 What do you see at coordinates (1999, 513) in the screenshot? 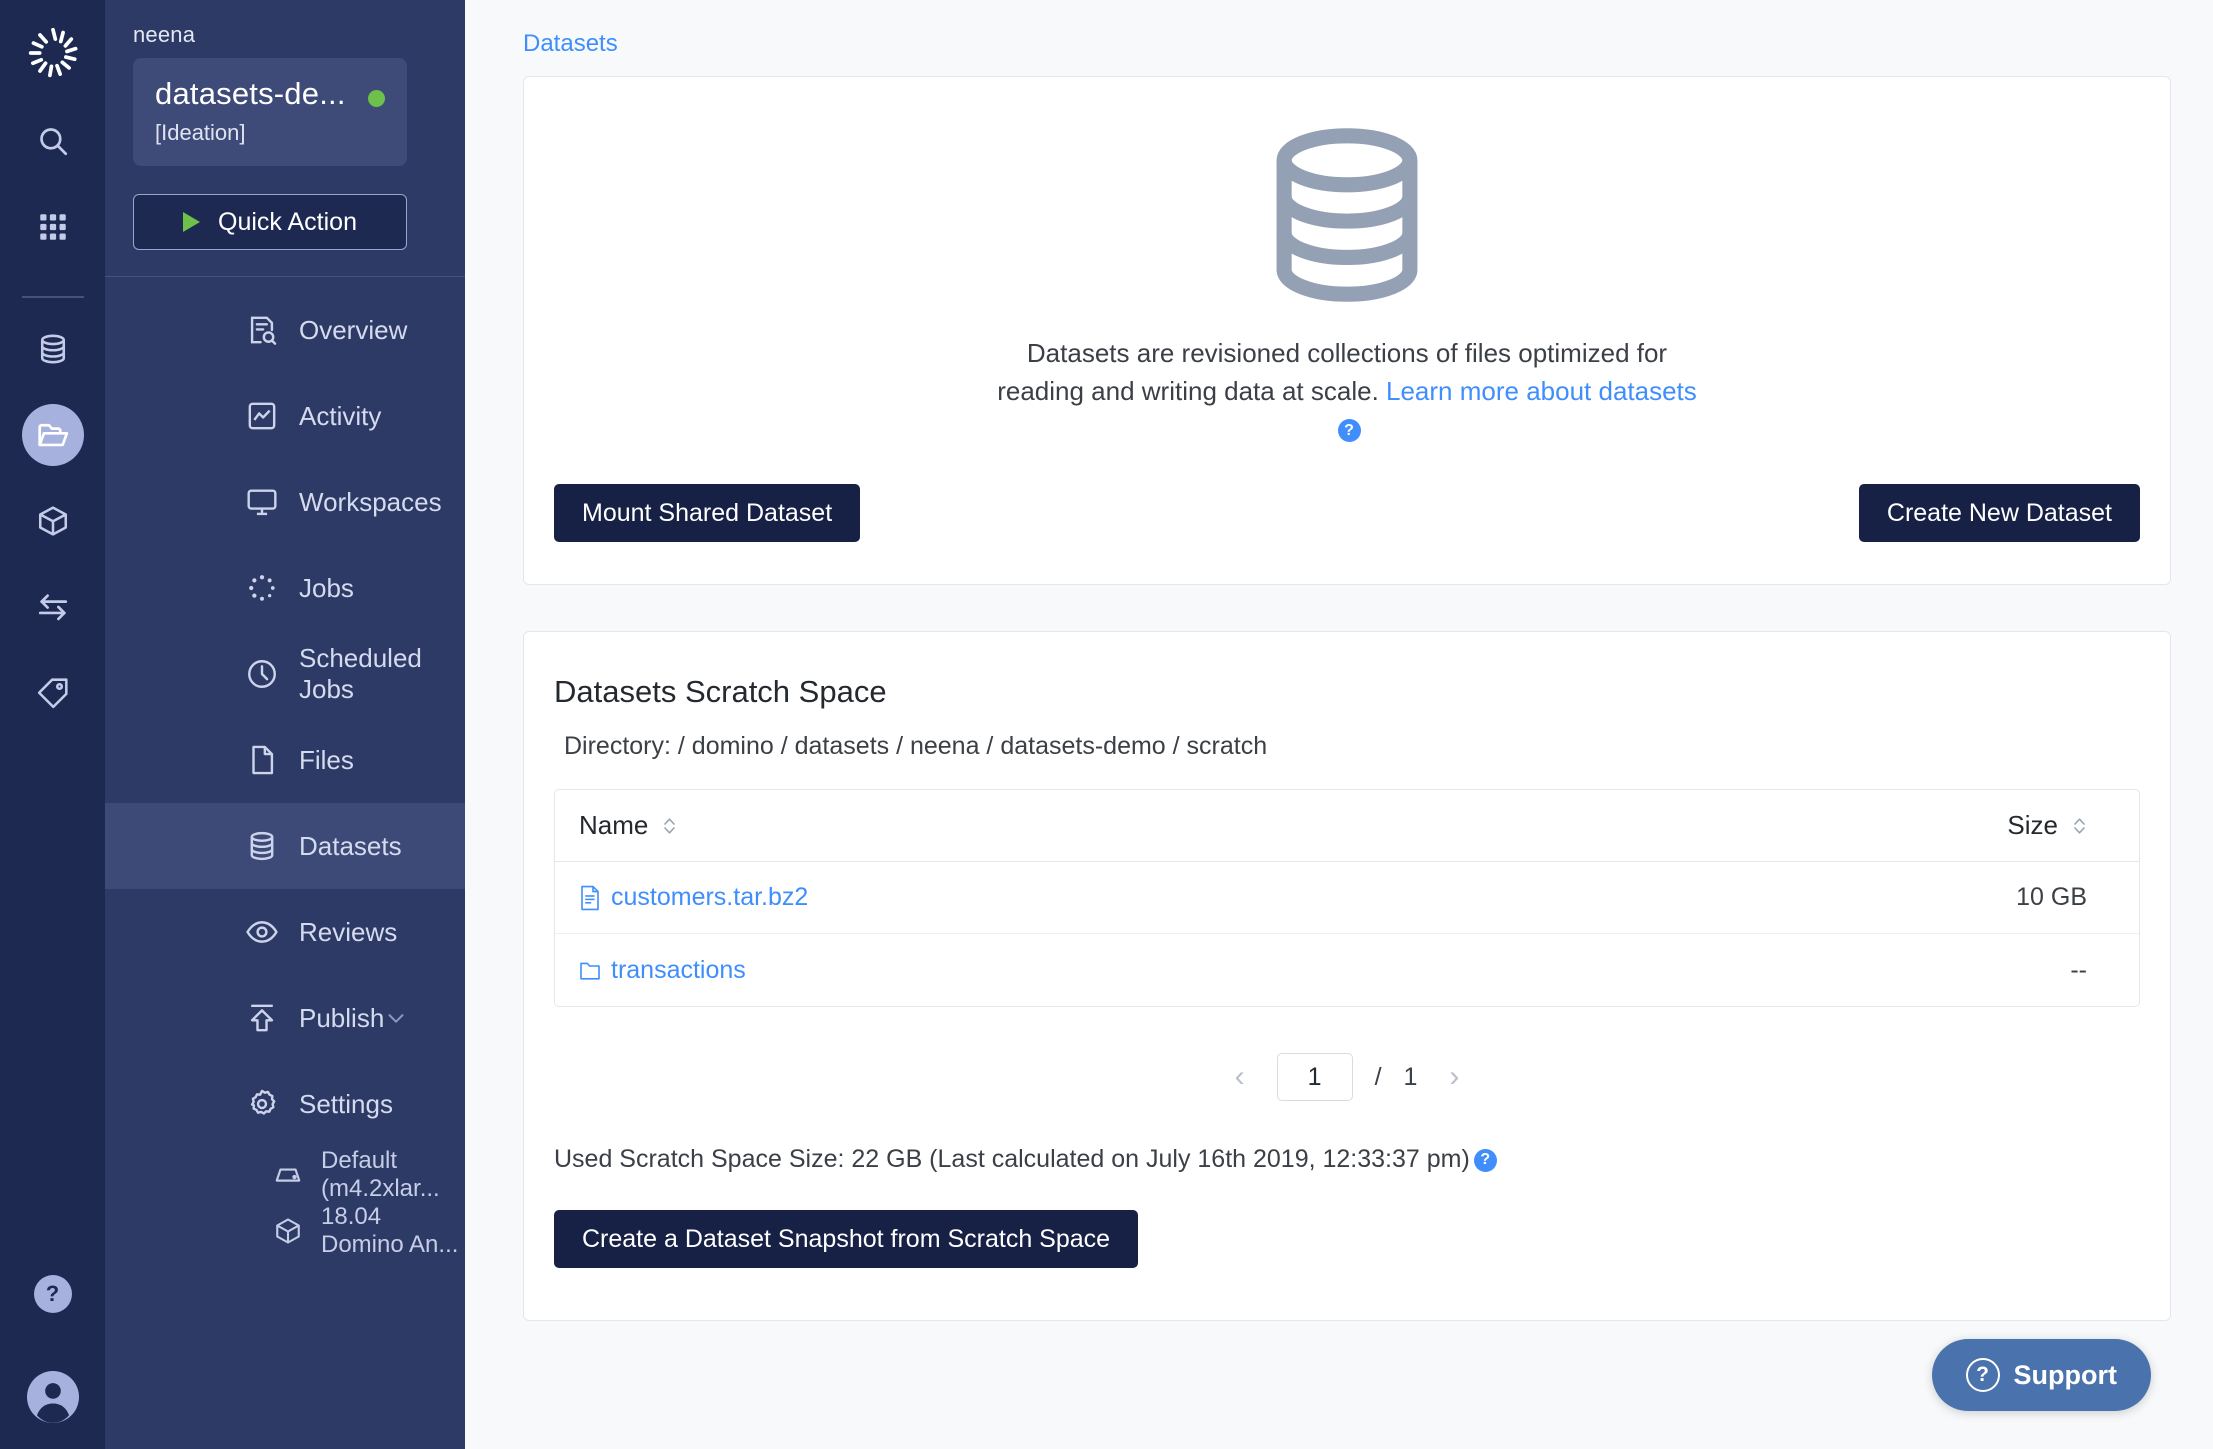
I see `create-new-dataset-button: Create New Dataset` at bounding box center [1999, 513].